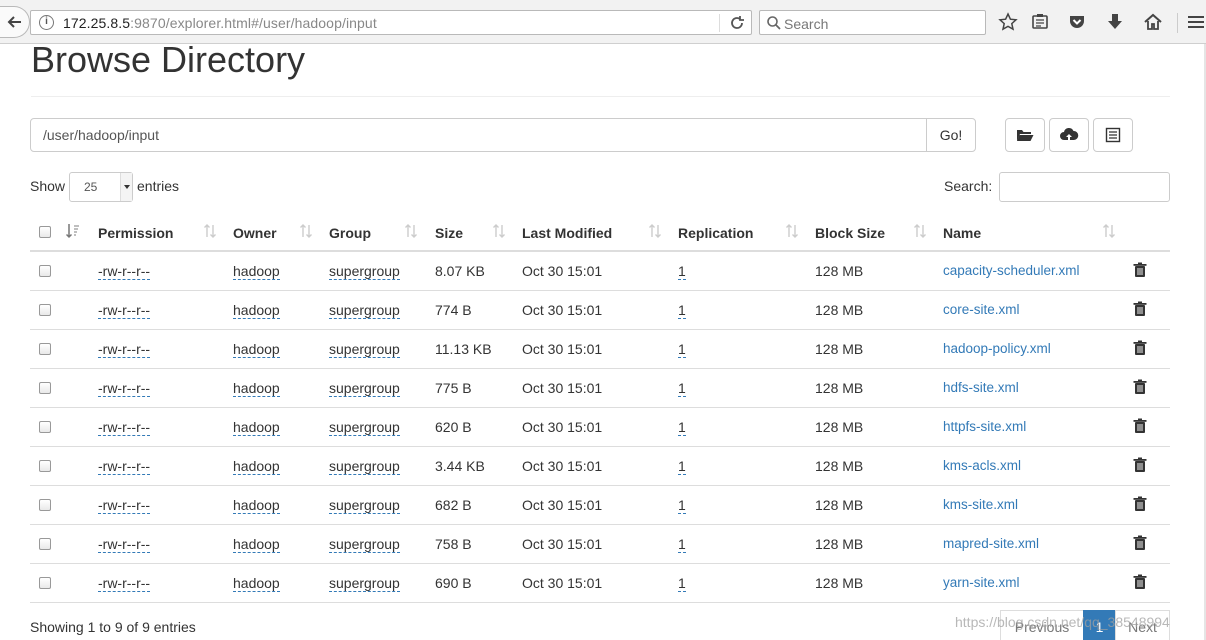  What do you see at coordinates (135, 233) in the screenshot?
I see `header-permission: Permission` at bounding box center [135, 233].